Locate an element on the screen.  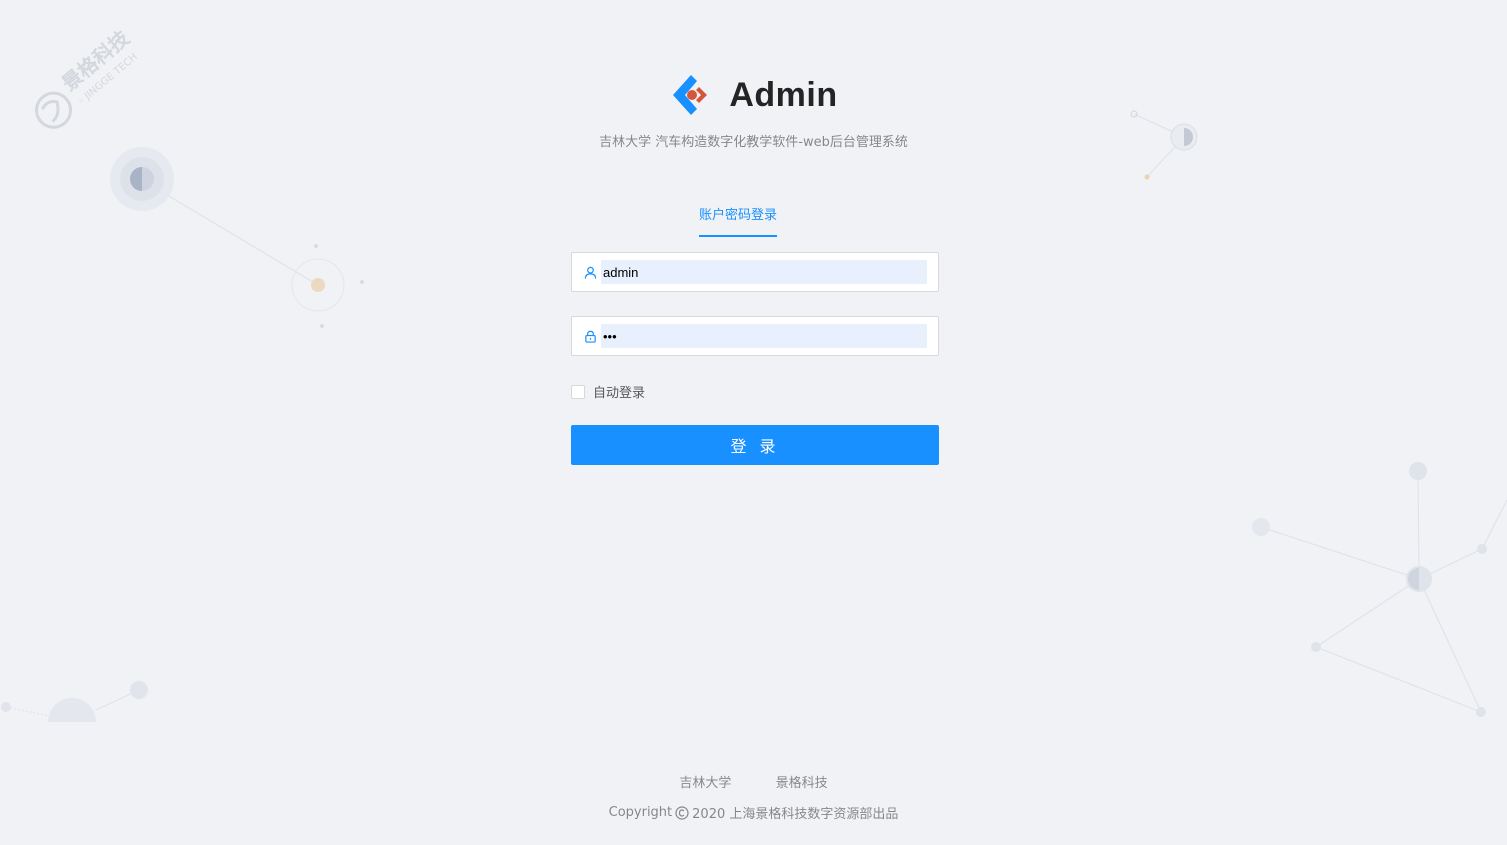
admin-logo-icon is located at coordinates (690, 95).